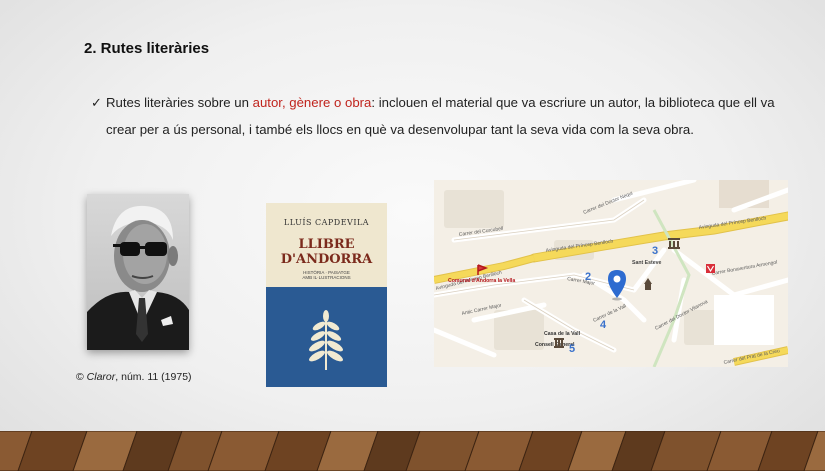 The width and height of the screenshot is (825, 471). What do you see at coordinates (588, 277) in the screenshot?
I see `marker-2: 2` at bounding box center [588, 277].